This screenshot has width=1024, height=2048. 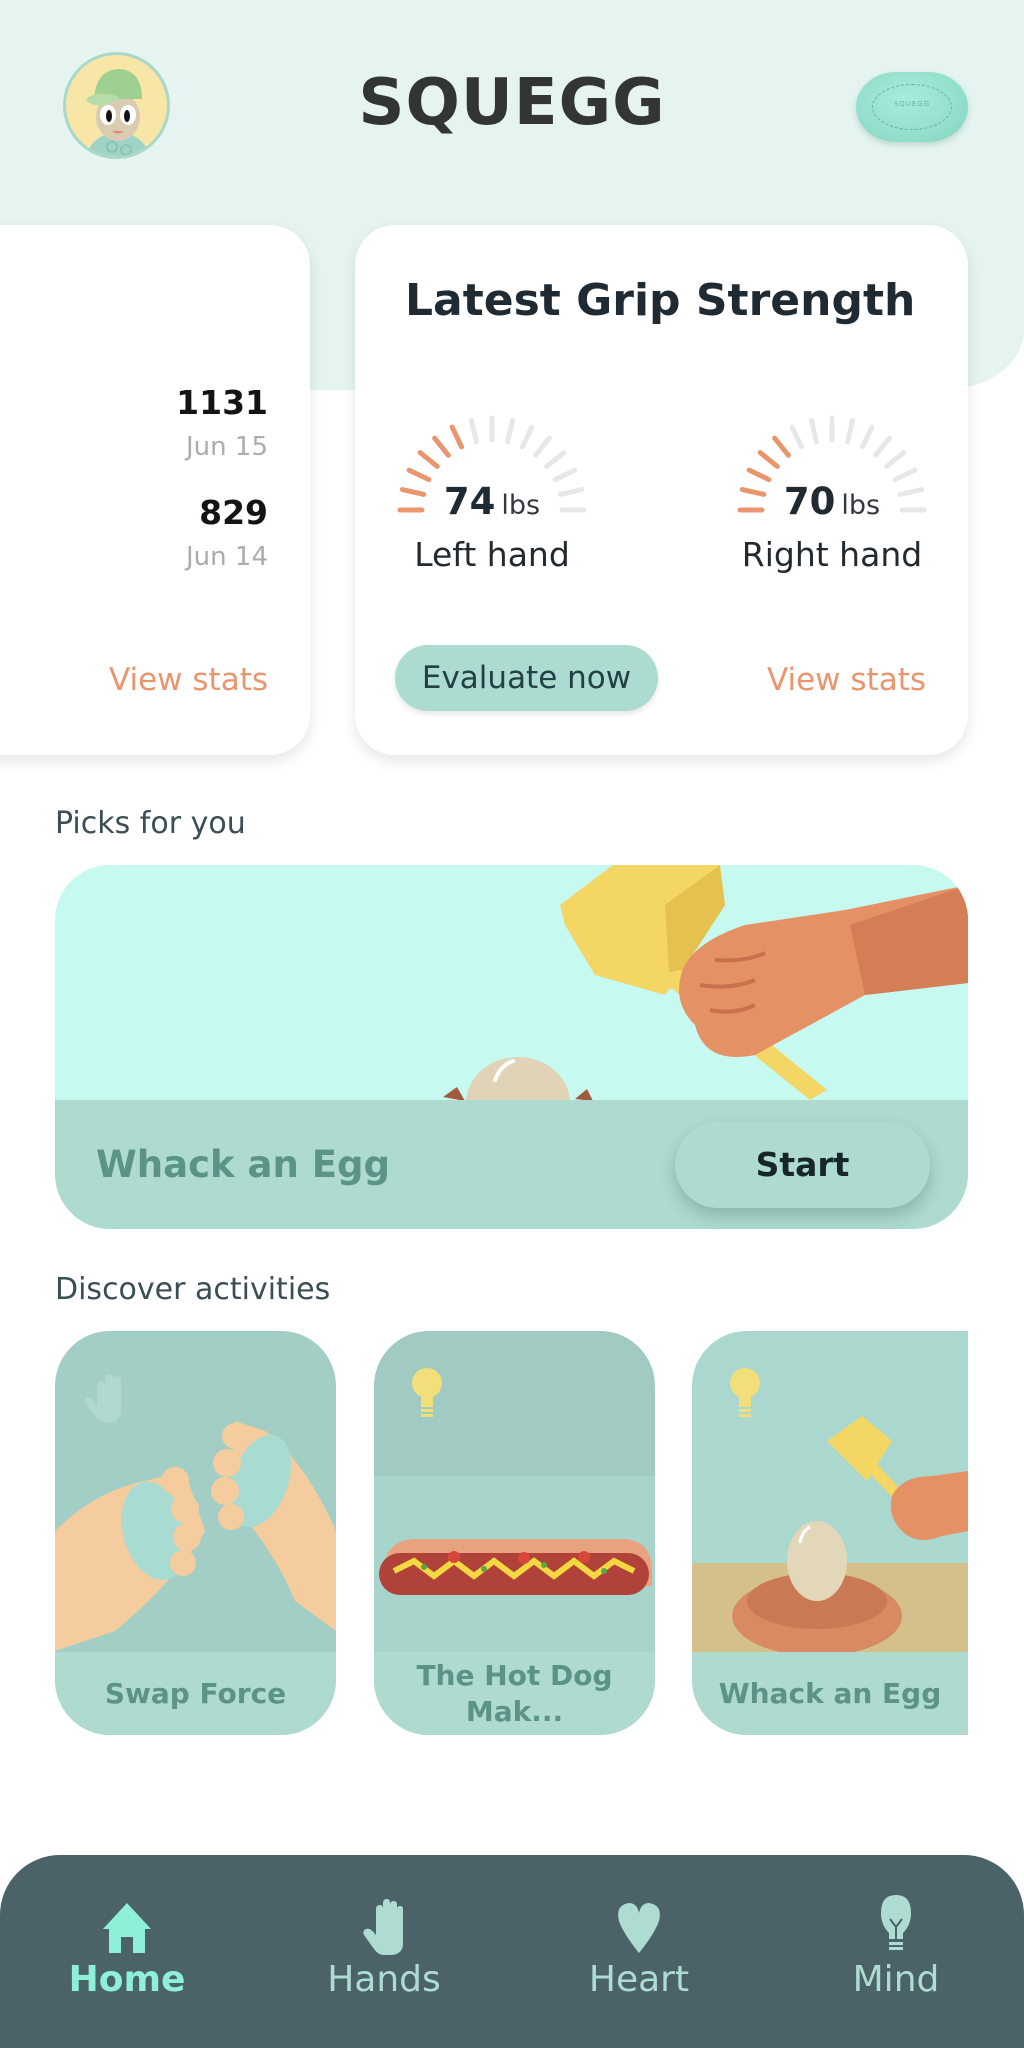 I want to click on nav-label: Home, so click(x=127, y=1979).